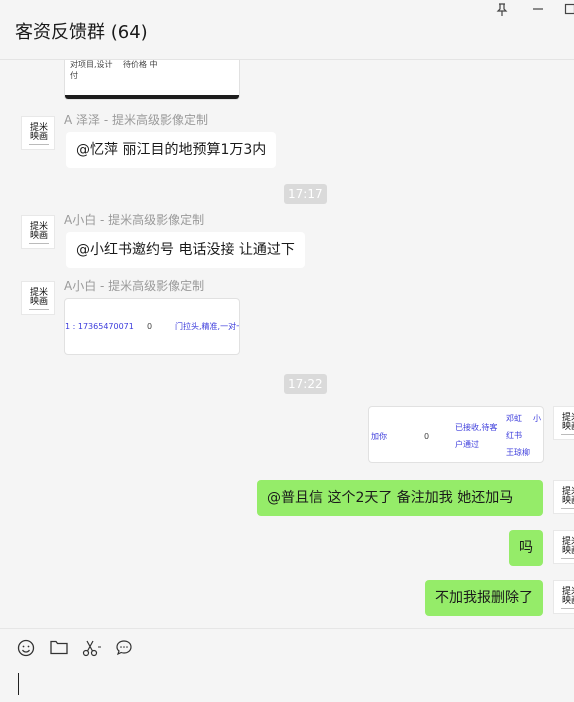 This screenshot has width=574, height=702. Describe the element at coordinates (518, 452) in the screenshot. I see `card-text: 王琼柳` at that location.